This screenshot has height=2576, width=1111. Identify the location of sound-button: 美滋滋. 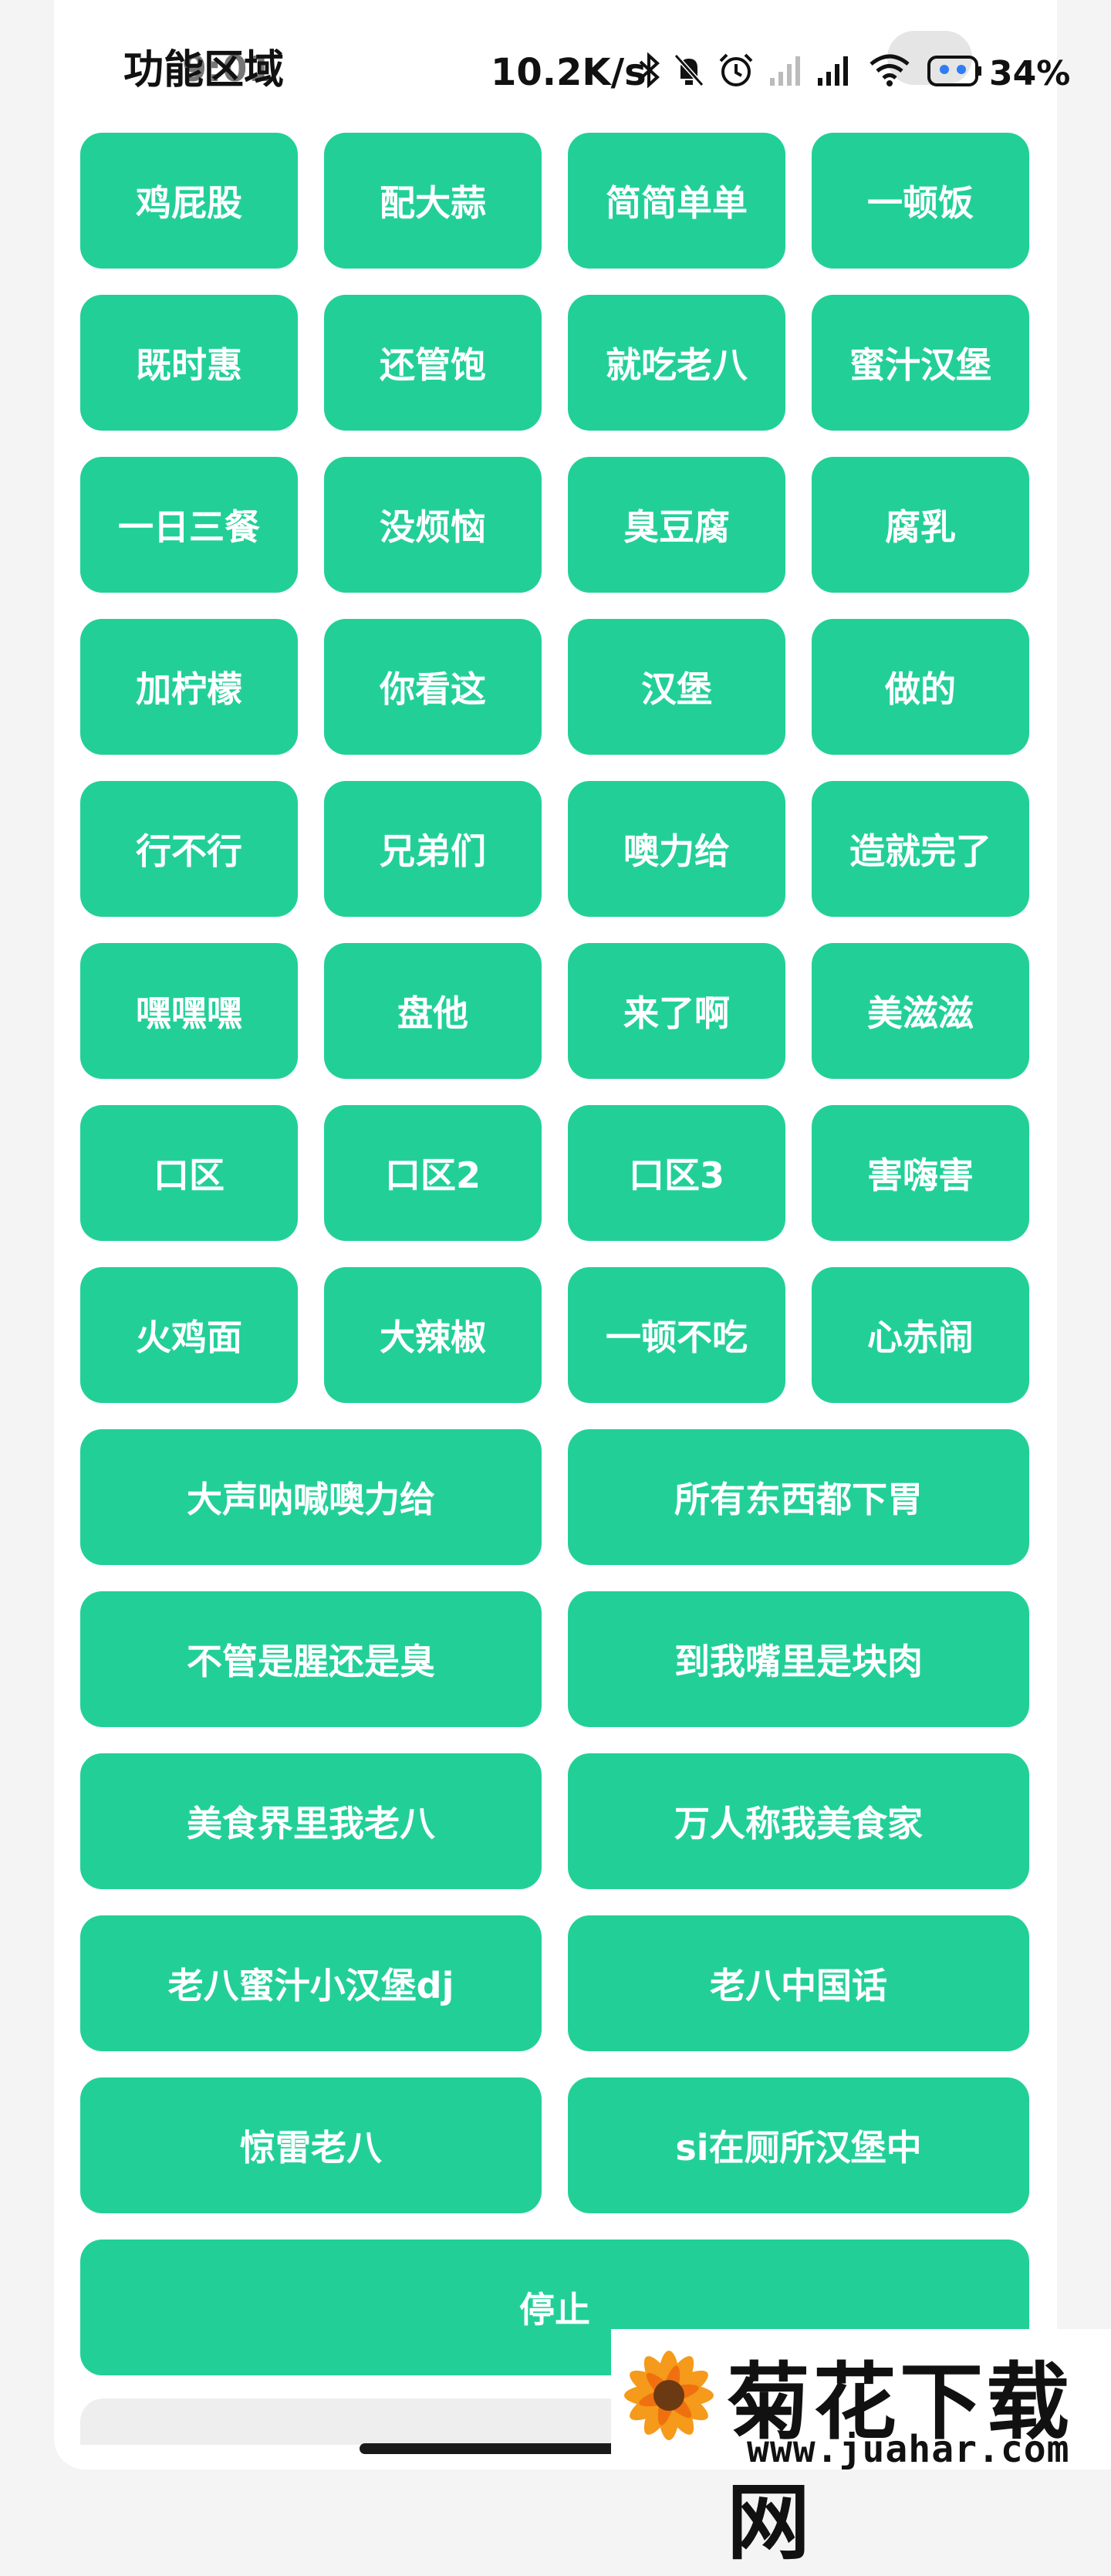
(920, 1011).